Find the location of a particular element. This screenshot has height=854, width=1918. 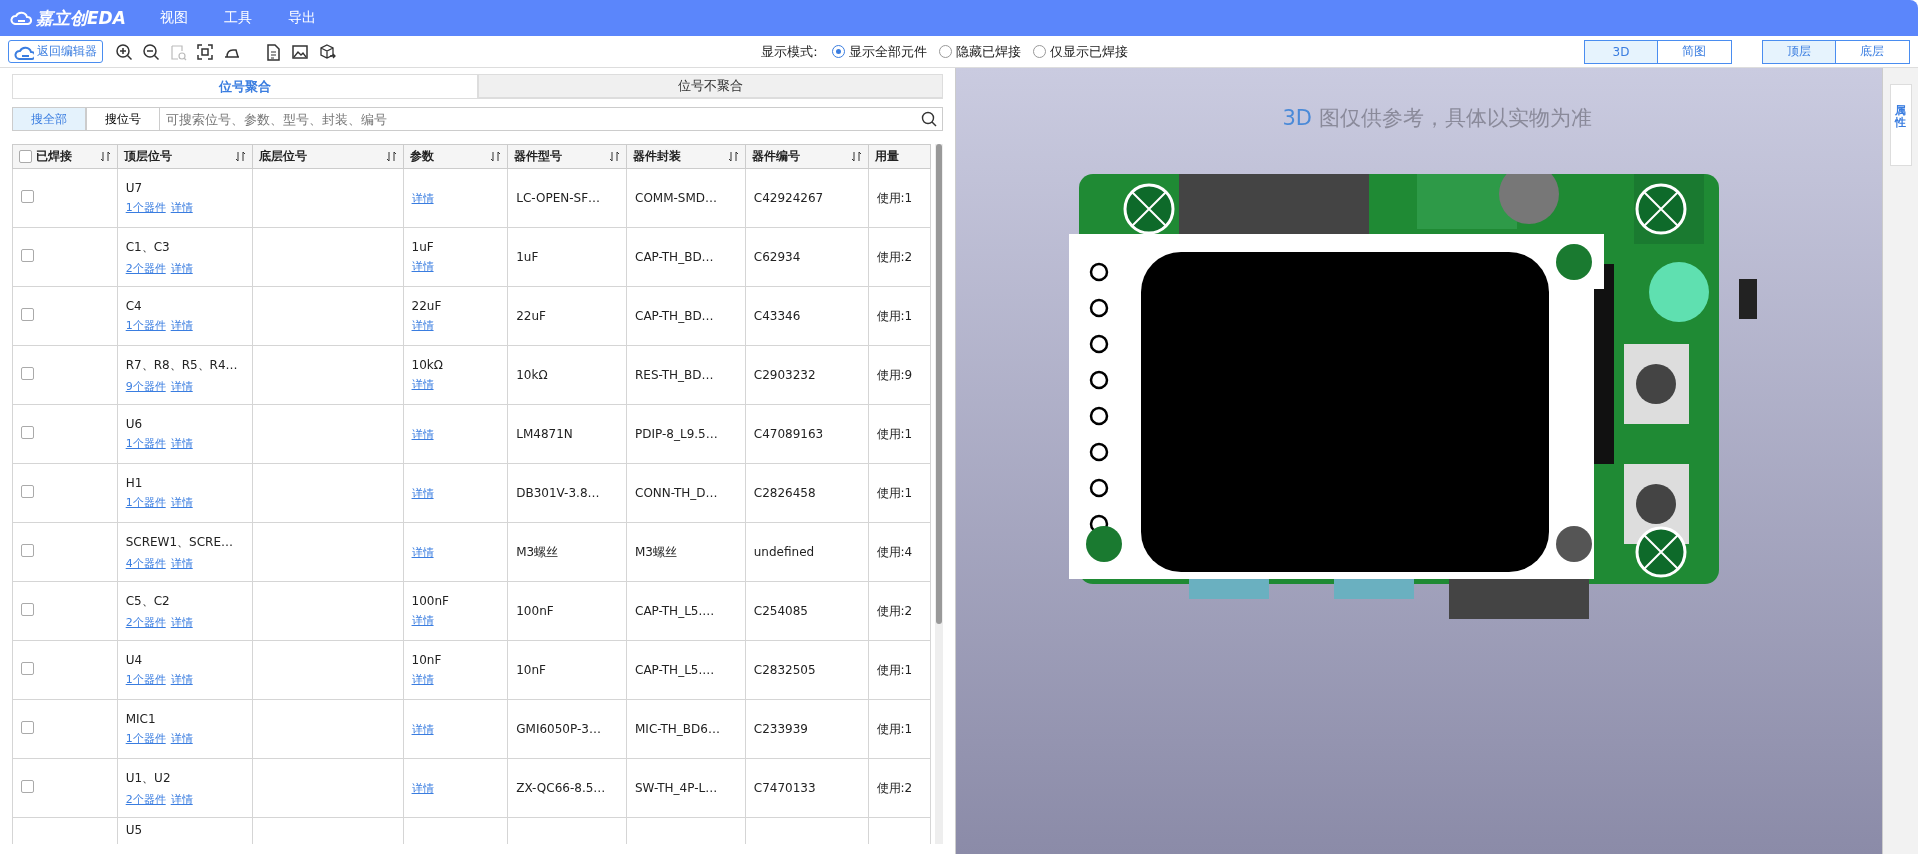

column-header: 底层位号 is located at coordinates (328, 156).